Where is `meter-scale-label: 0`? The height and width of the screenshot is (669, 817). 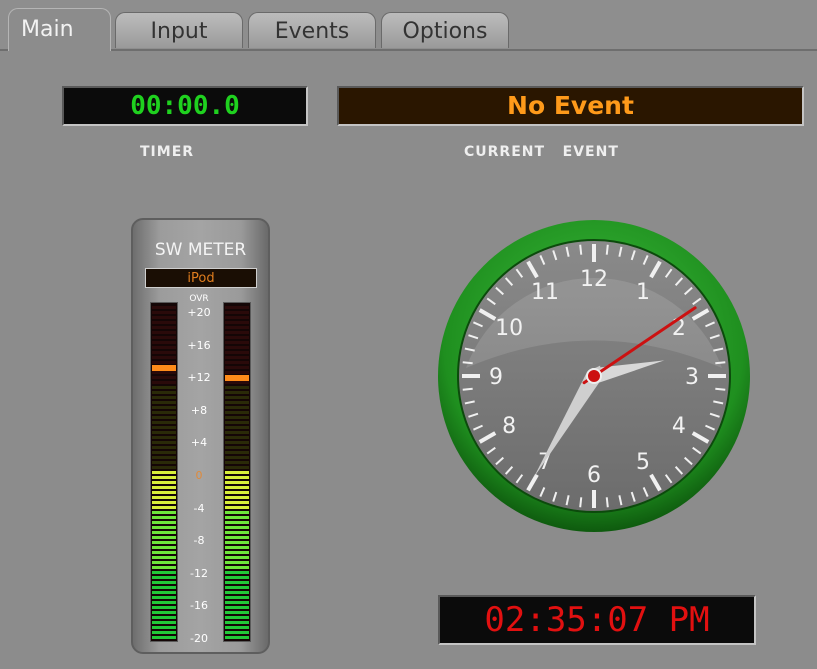 meter-scale-label: 0 is located at coordinates (199, 475).